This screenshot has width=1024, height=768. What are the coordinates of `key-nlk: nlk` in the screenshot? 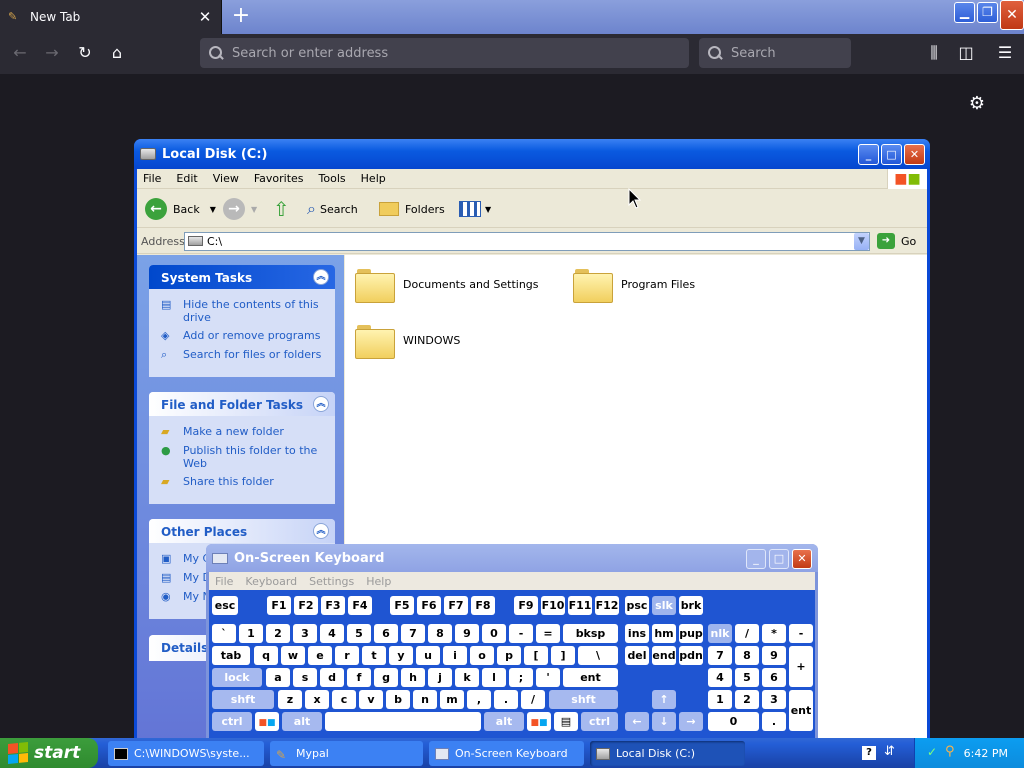 It's located at (720, 633).